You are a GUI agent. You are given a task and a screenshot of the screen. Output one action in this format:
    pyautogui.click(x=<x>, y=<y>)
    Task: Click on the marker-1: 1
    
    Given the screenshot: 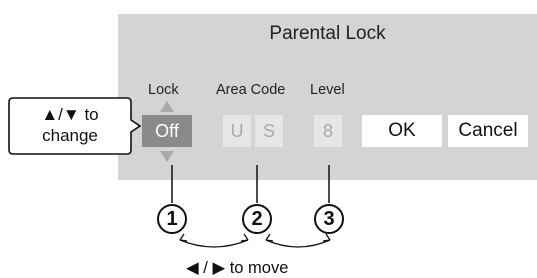 What is the action you would take?
    pyautogui.click(x=172, y=219)
    